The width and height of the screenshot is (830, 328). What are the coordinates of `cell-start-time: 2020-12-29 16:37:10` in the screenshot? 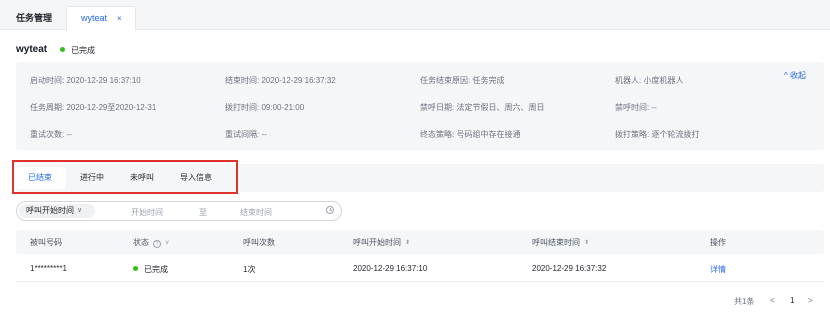 It's located at (390, 268).